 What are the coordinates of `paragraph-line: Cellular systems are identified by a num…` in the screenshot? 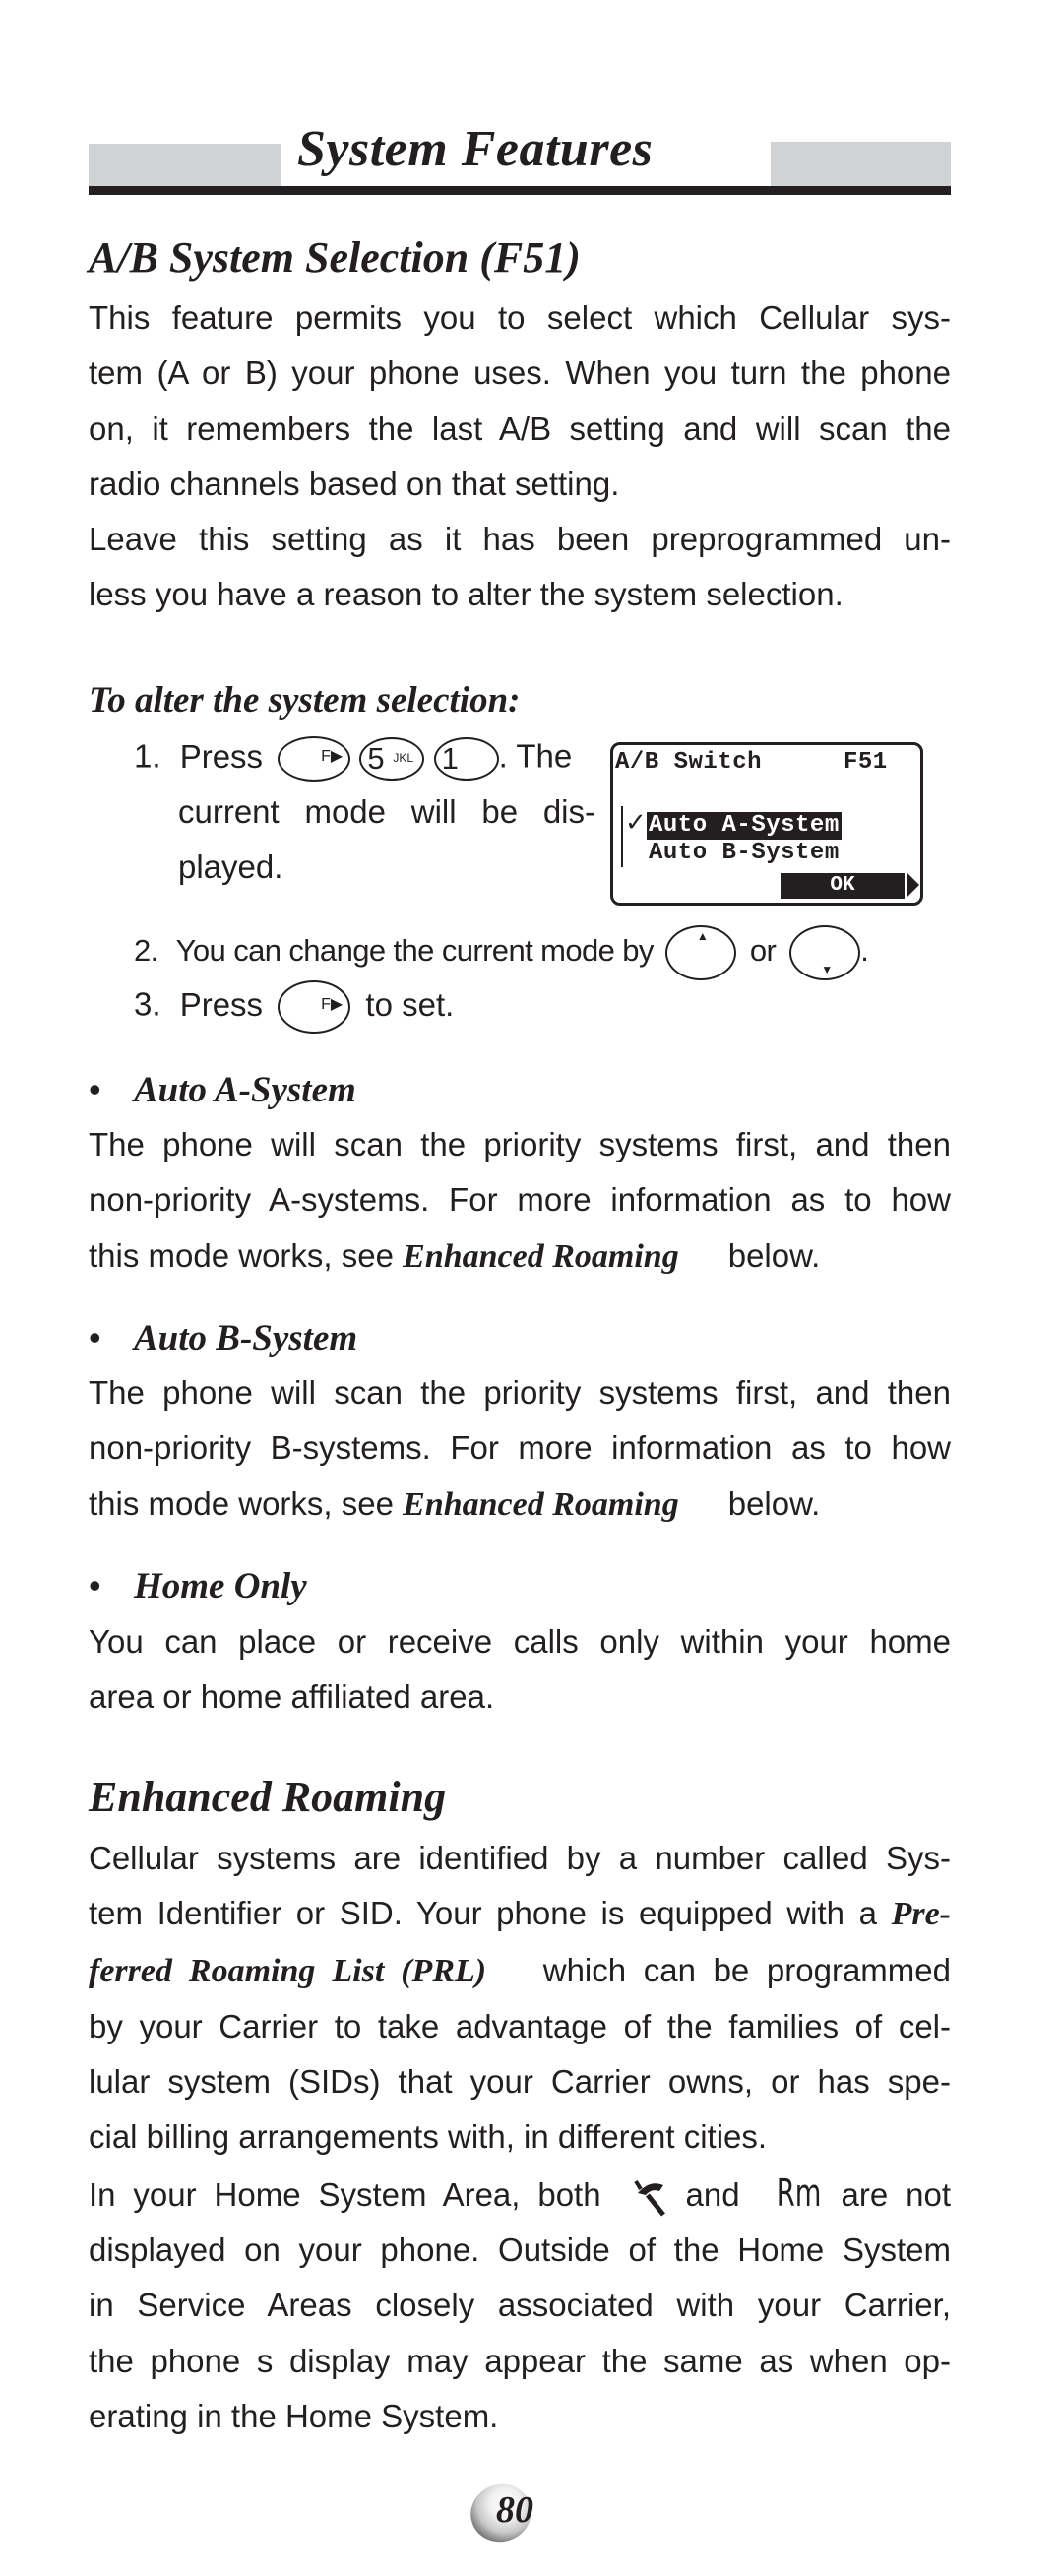 It's located at (520, 1858).